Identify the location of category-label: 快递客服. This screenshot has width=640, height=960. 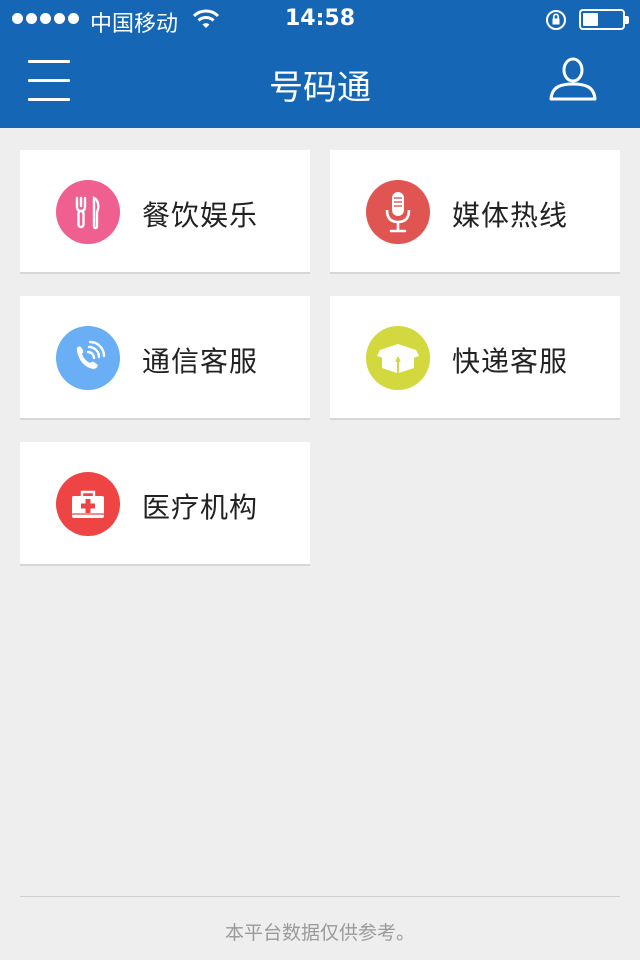
(510, 361).